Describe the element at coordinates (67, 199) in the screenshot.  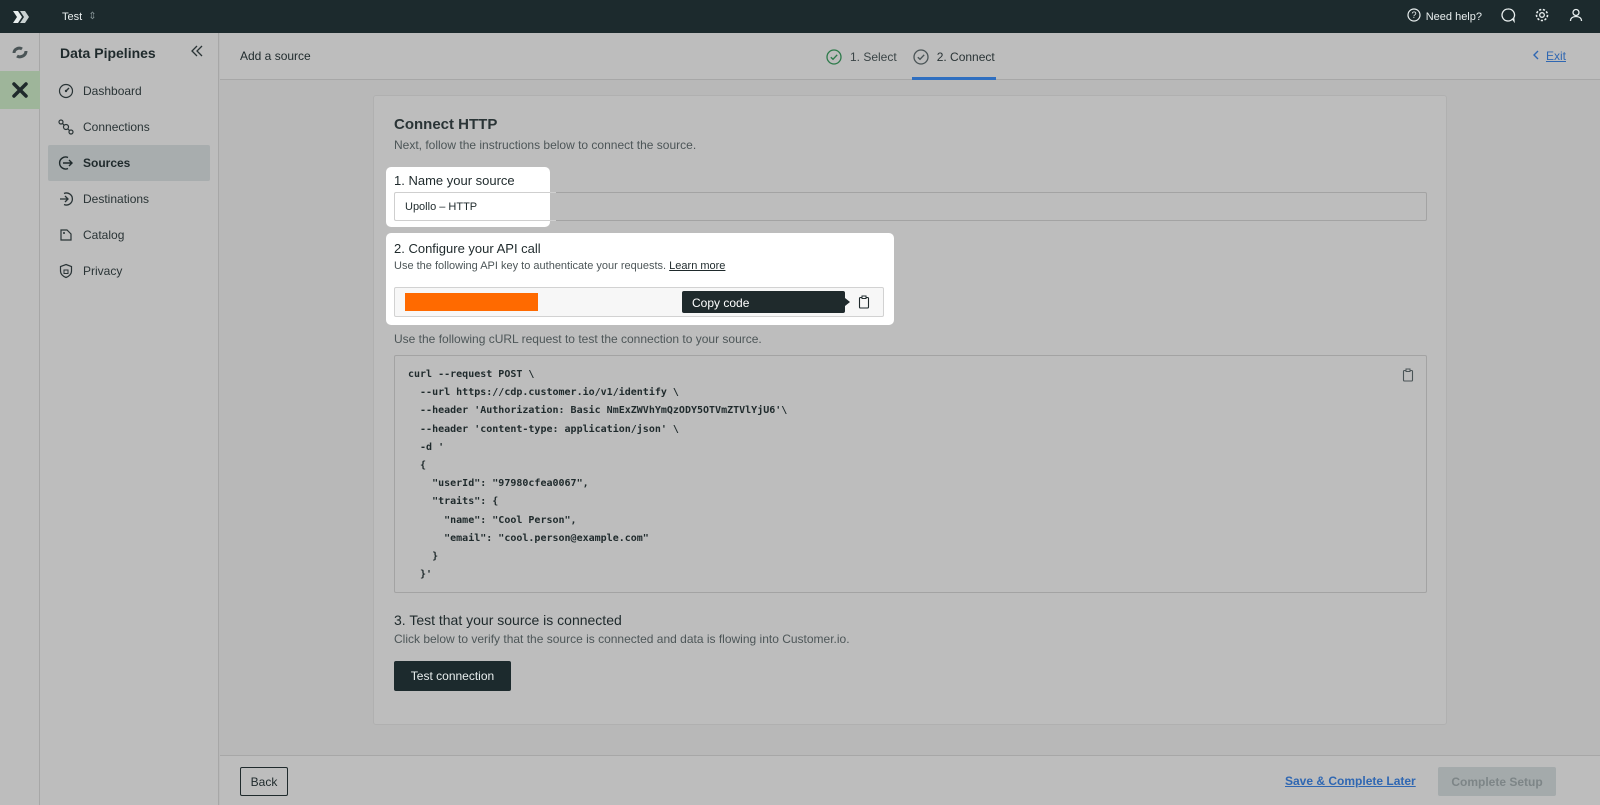
I see `destinations-icon` at that location.